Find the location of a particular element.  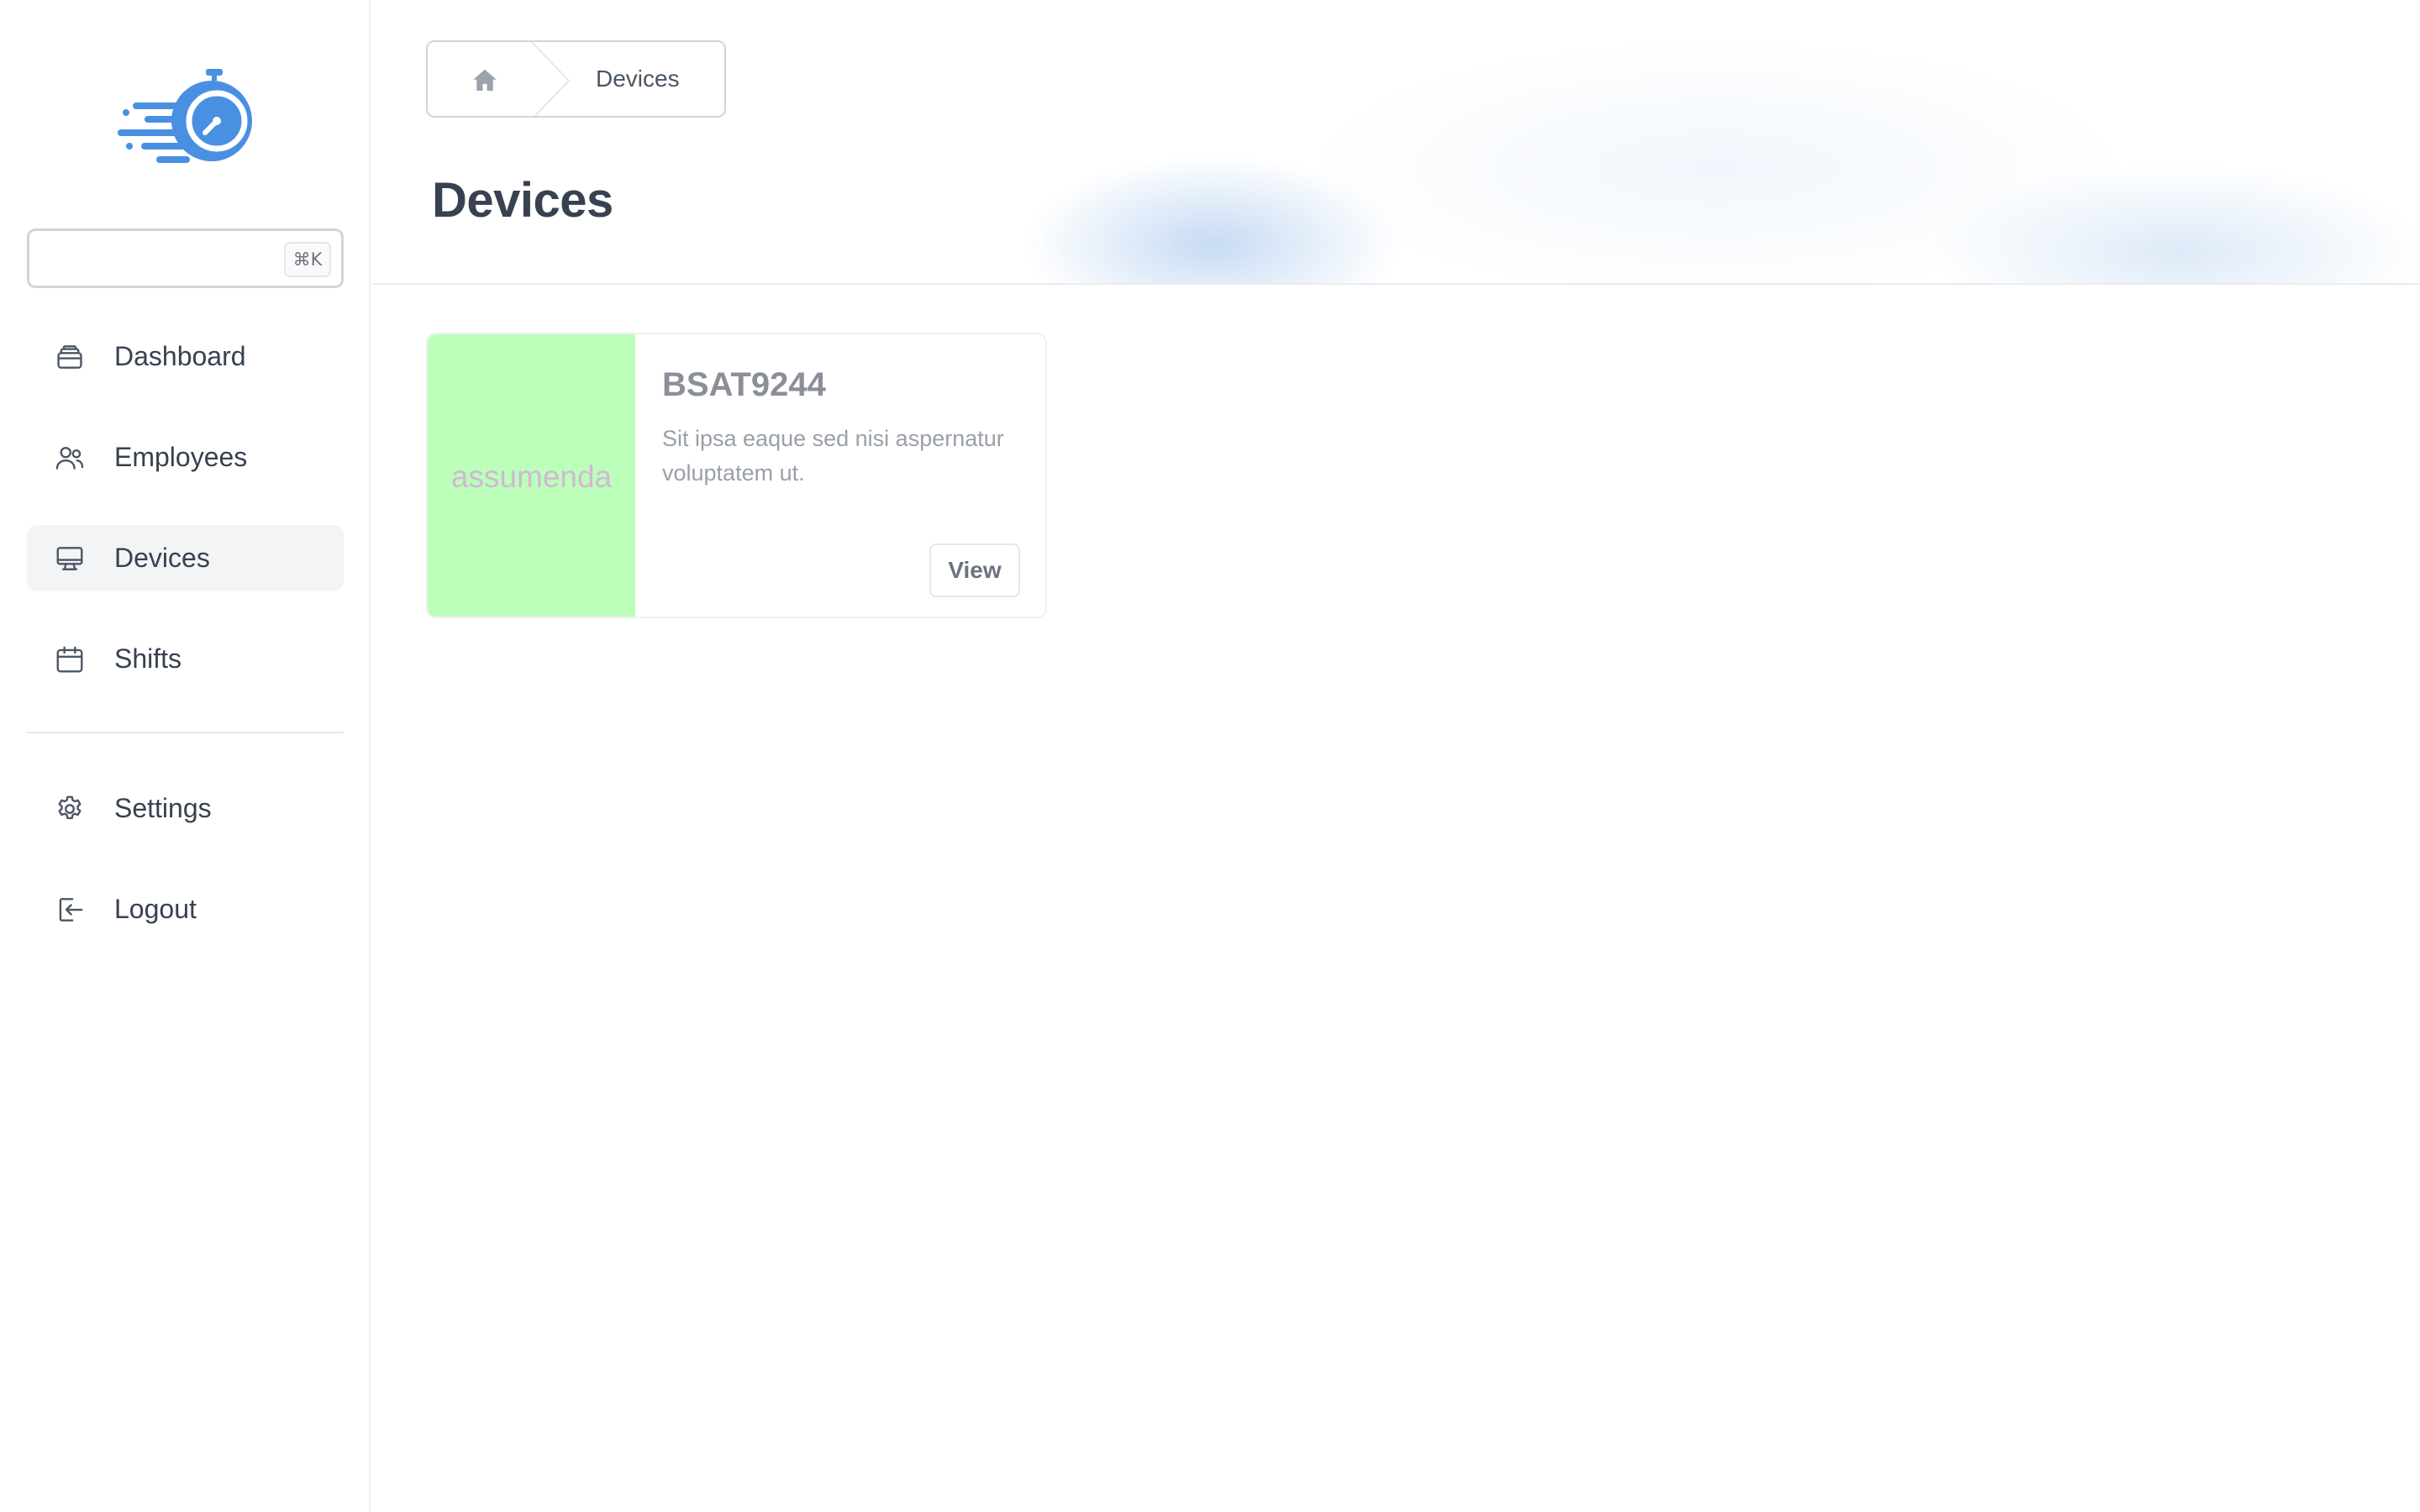

sidebar-item-employees: Employees is located at coordinates (185, 457).